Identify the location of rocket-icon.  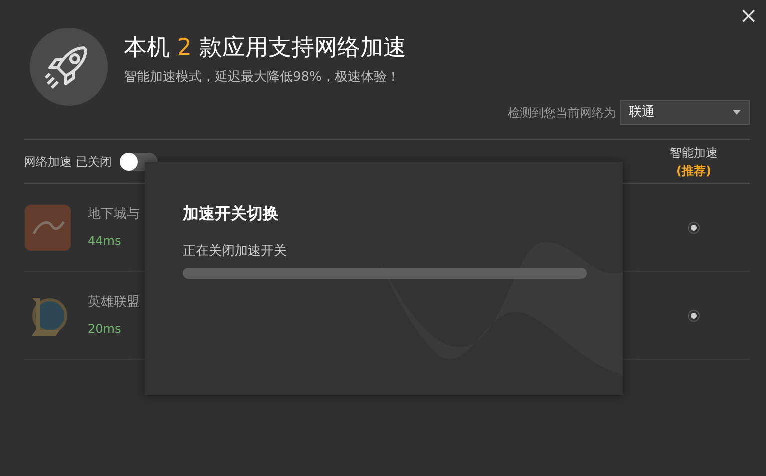
(69, 67).